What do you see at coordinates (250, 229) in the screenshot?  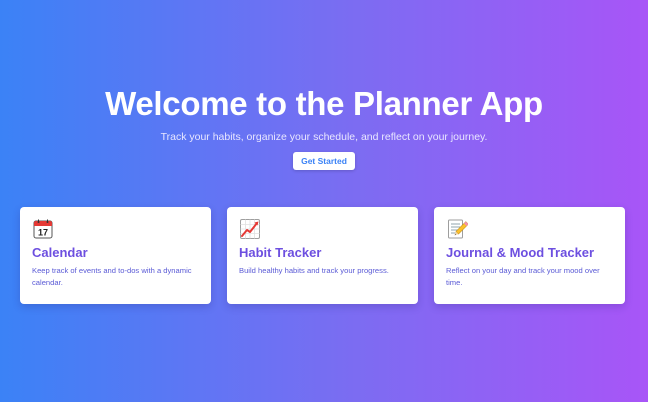 I see `chart-increasing-icon` at bounding box center [250, 229].